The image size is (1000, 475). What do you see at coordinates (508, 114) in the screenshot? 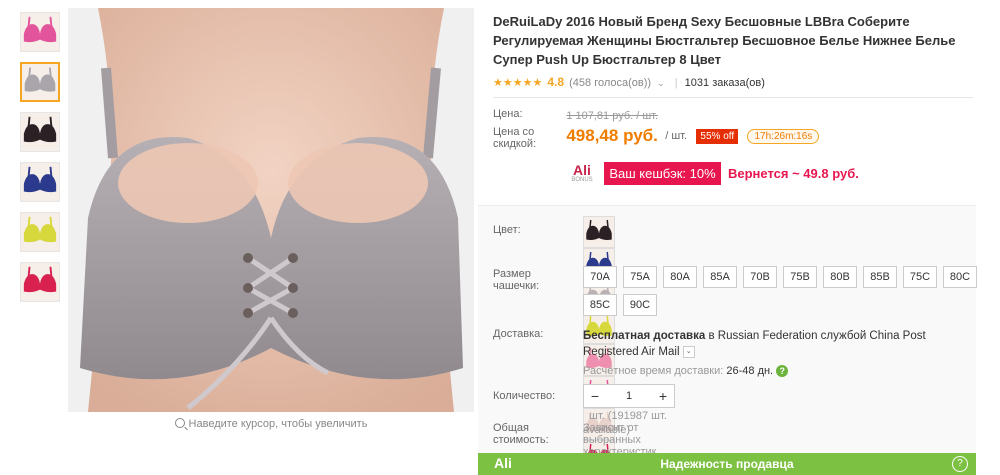
I see `price-label: Цена:` at bounding box center [508, 114].